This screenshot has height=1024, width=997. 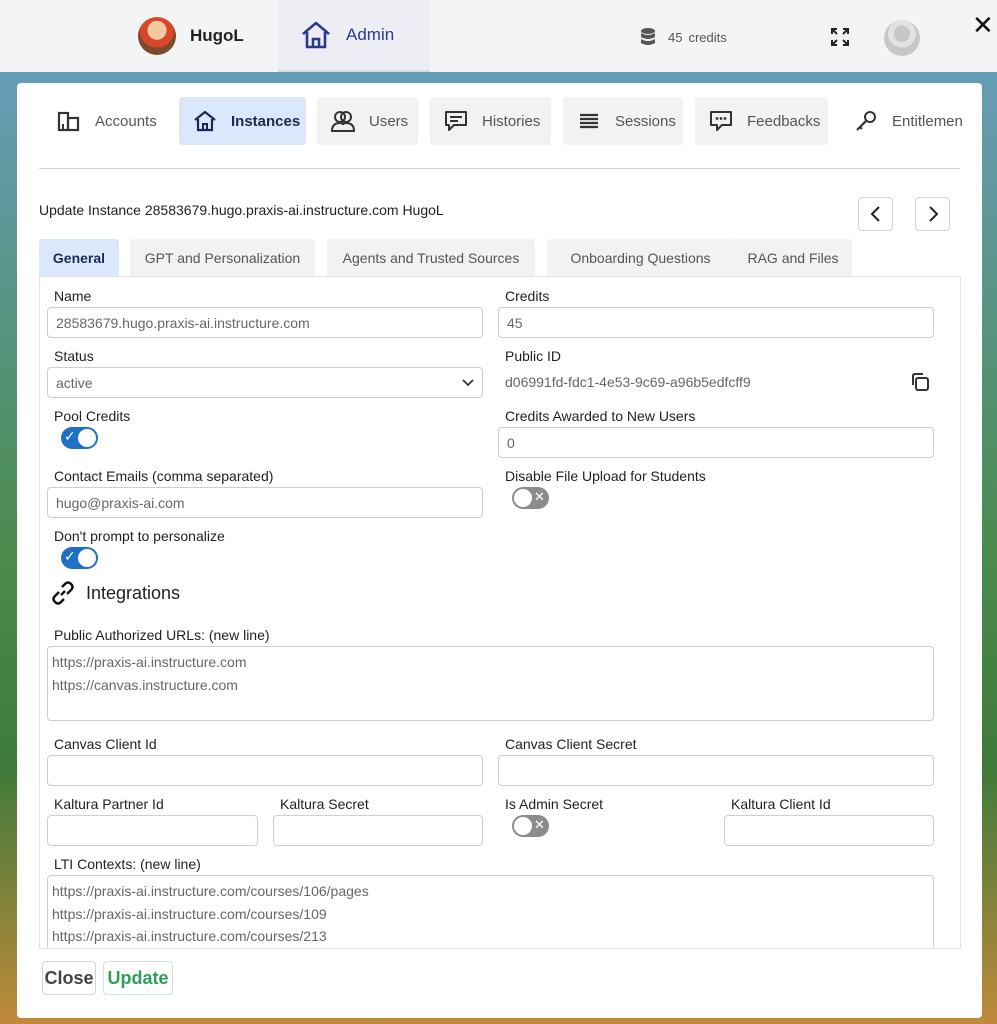 What do you see at coordinates (145, 684) in the screenshot?
I see `public-url-line: https://canvas.instructure.com` at bounding box center [145, 684].